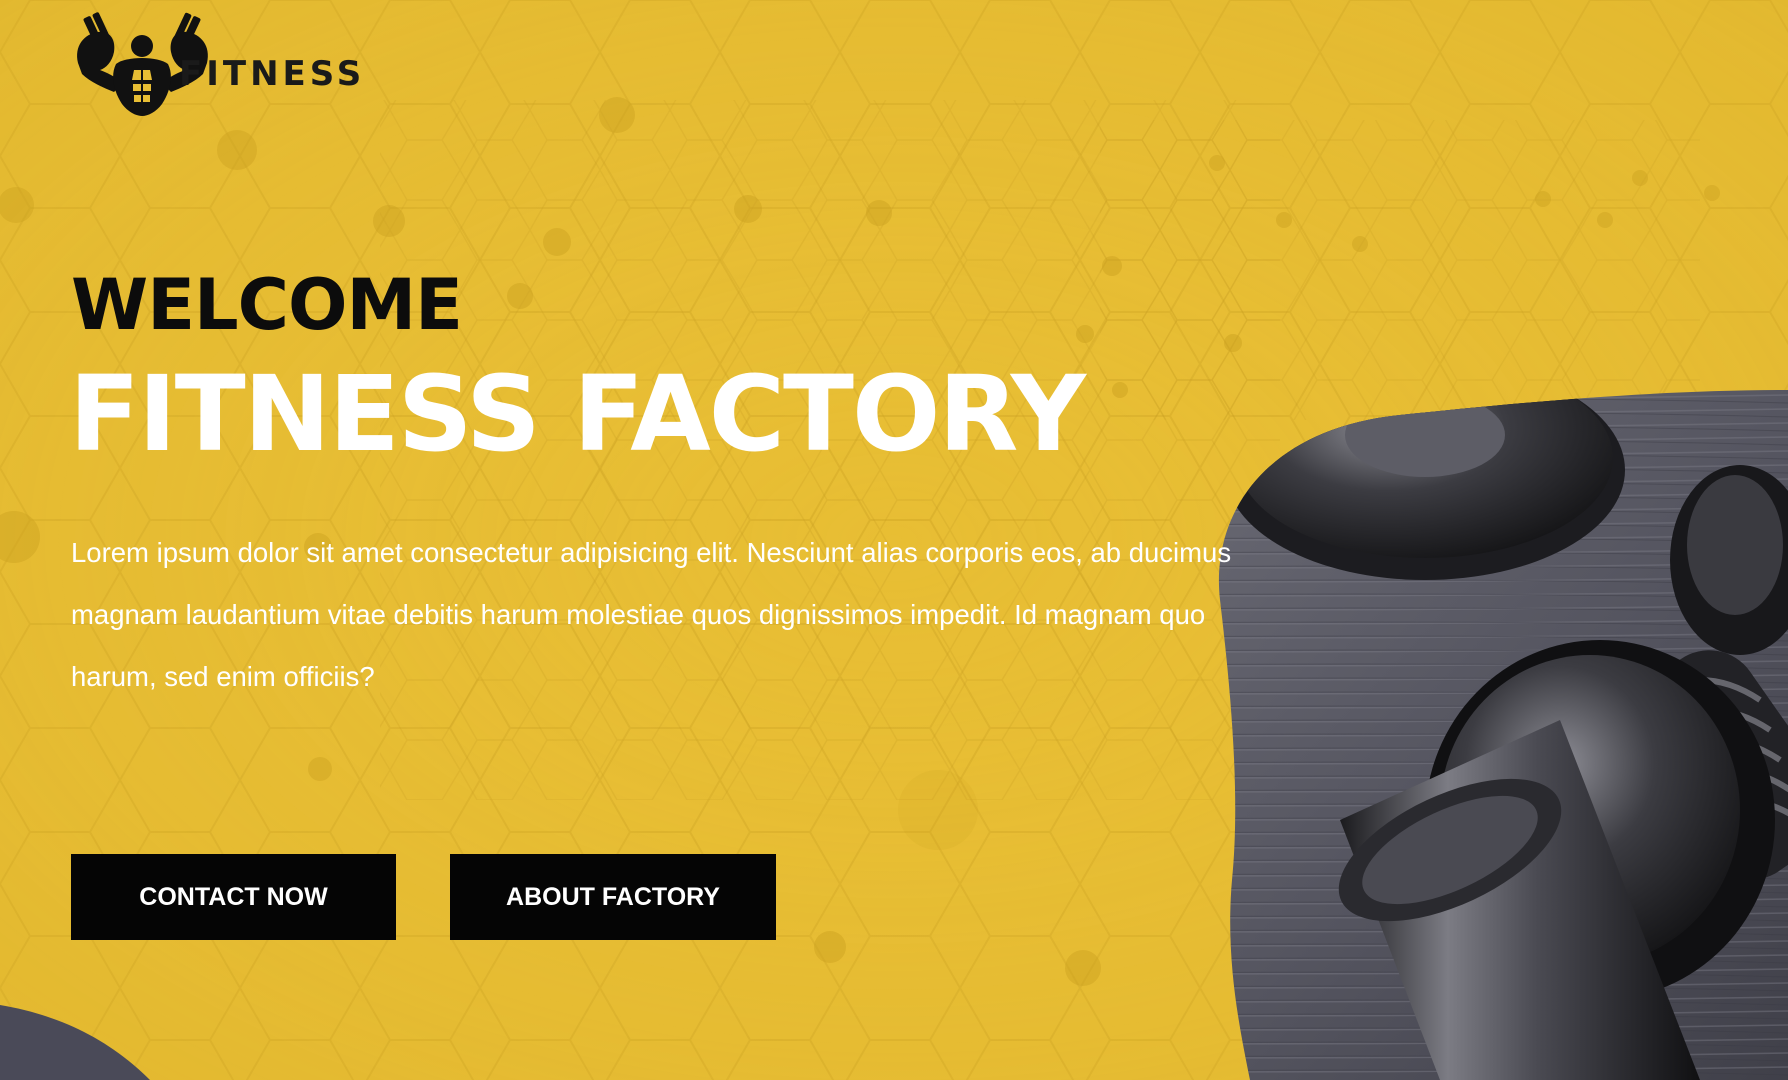 The image size is (1788, 1080). Describe the element at coordinates (272, 74) in the screenshot. I see `logo-text: FITNESS` at that location.